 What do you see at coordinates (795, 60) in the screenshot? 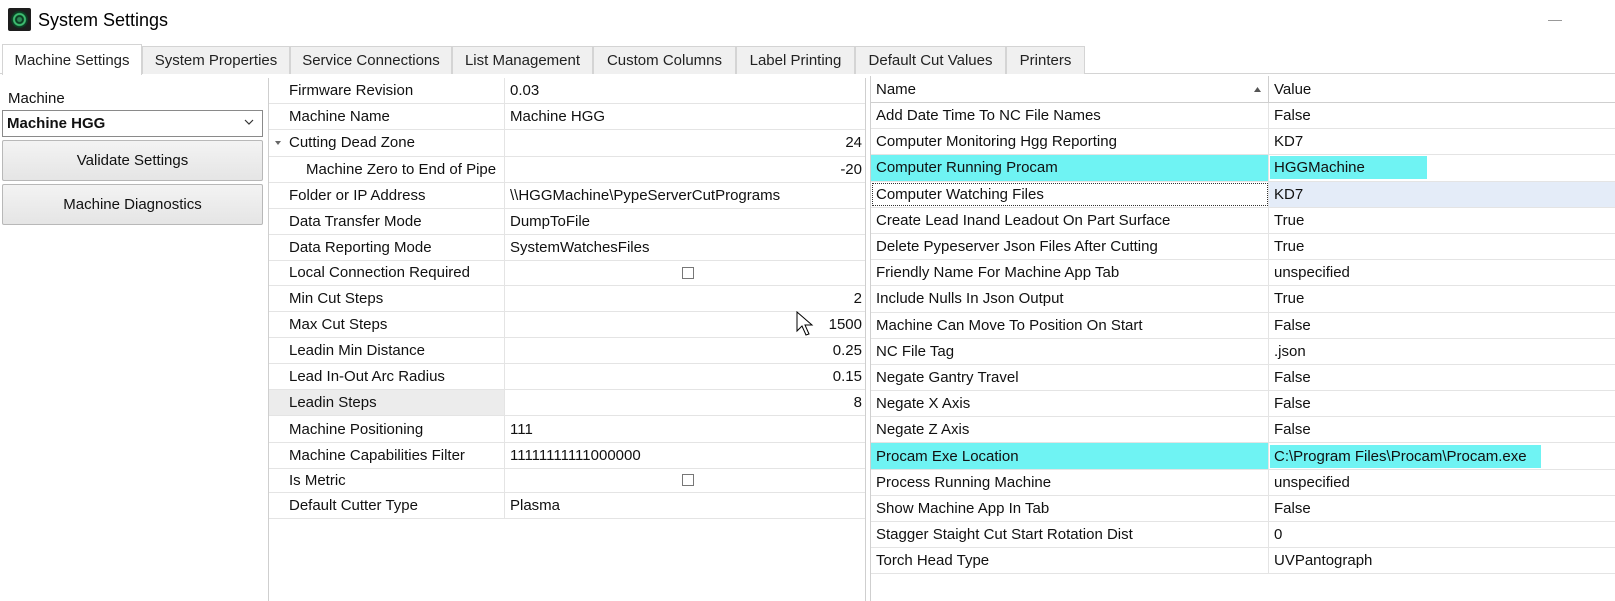
I see `tab-label-printing: Label Printing` at bounding box center [795, 60].